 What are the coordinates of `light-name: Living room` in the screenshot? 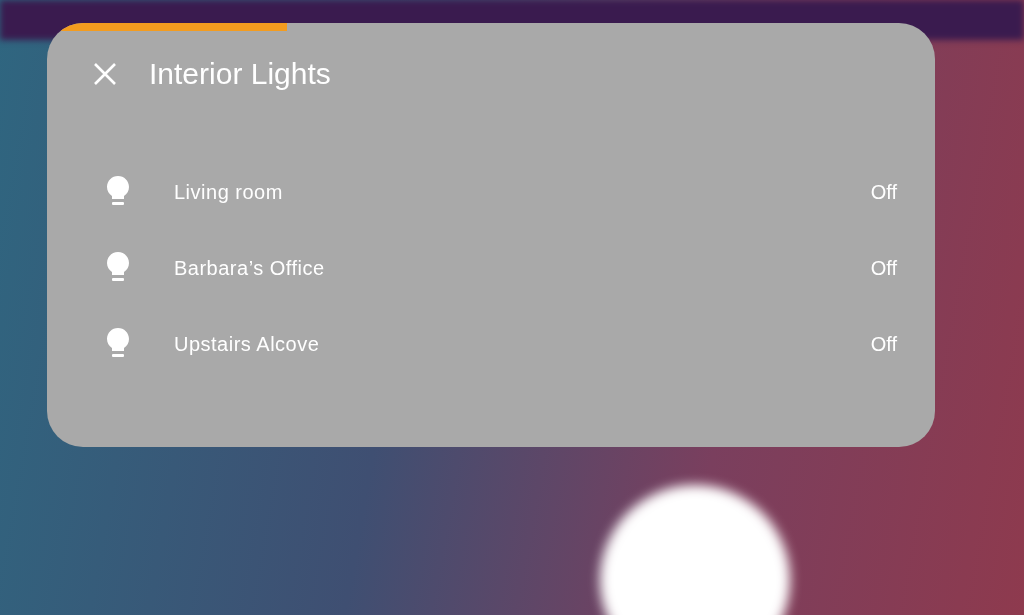 It's located at (522, 192).